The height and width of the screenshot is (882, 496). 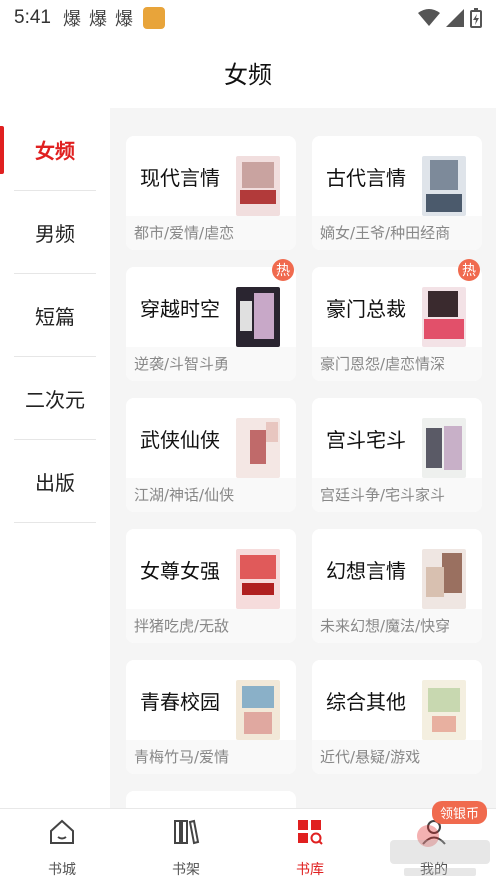 I want to click on page-title: 女频, so click(x=248, y=74).